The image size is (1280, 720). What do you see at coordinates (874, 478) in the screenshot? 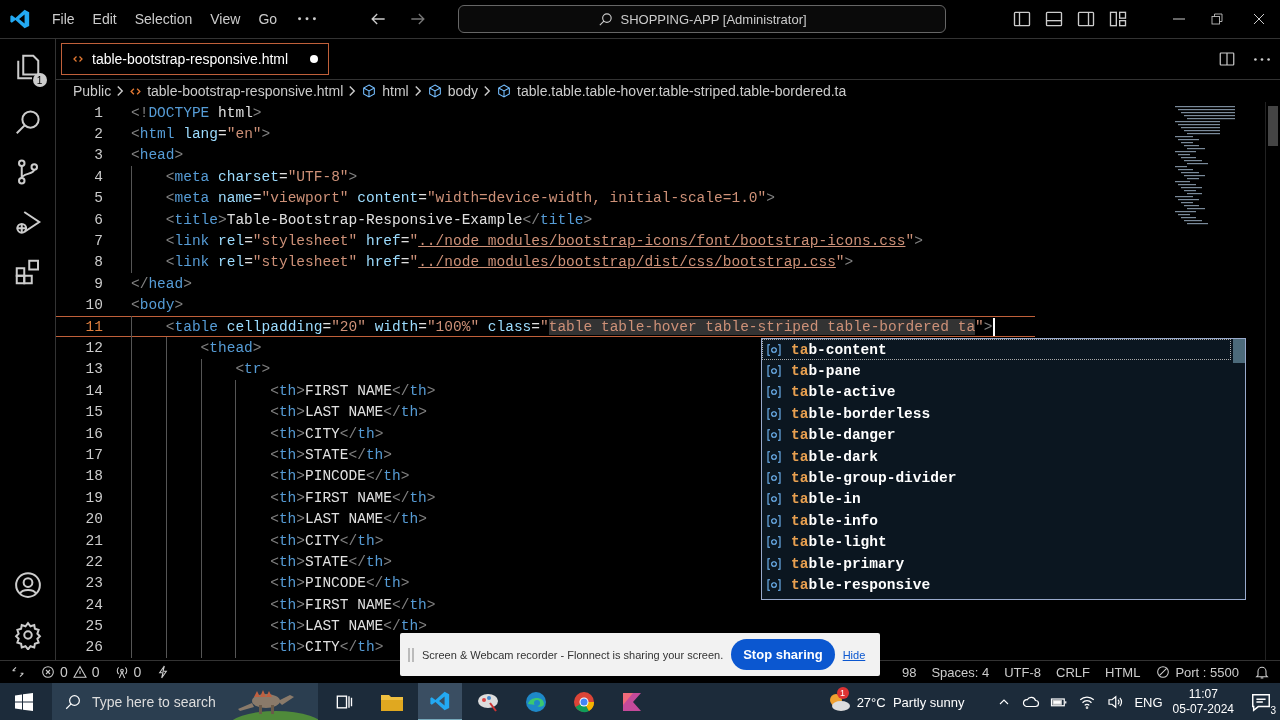
I see `suggestion-label: table-group-divider` at bounding box center [874, 478].